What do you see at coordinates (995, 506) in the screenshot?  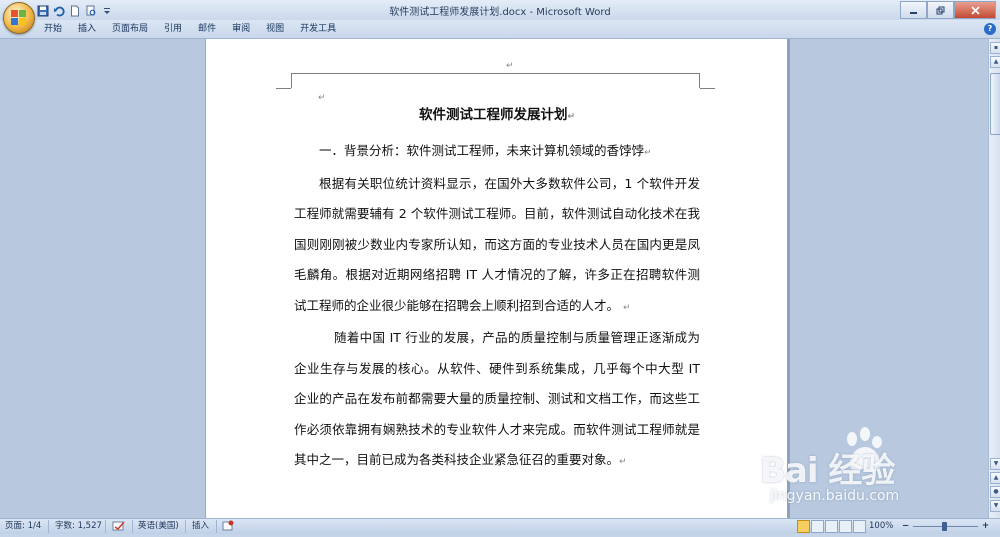 I see `next-page-icon: ▼` at bounding box center [995, 506].